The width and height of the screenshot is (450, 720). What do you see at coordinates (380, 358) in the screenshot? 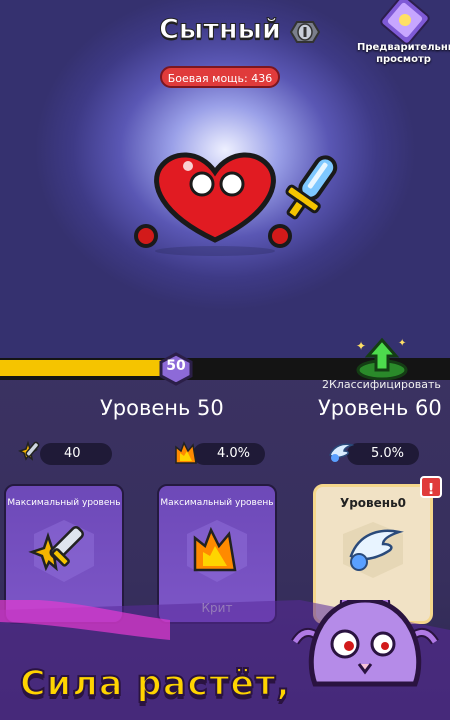
I see `upgrade-arrow-icon: ✦ ✦` at bounding box center [380, 358].